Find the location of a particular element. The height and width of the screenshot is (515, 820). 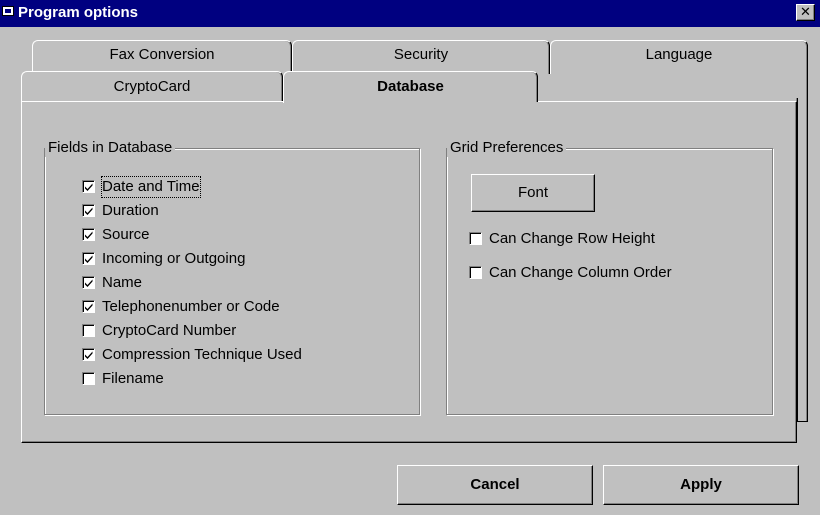

checkbox-label: Duration is located at coordinates (130, 210).